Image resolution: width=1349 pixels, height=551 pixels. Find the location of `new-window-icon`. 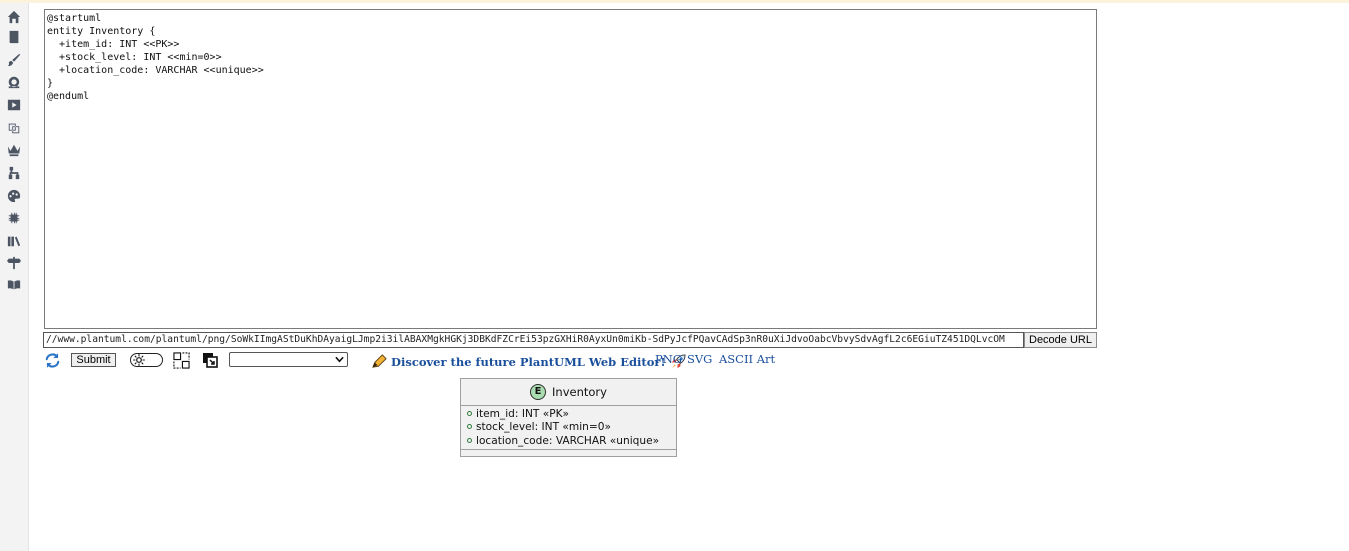

new-window-icon is located at coordinates (210, 360).